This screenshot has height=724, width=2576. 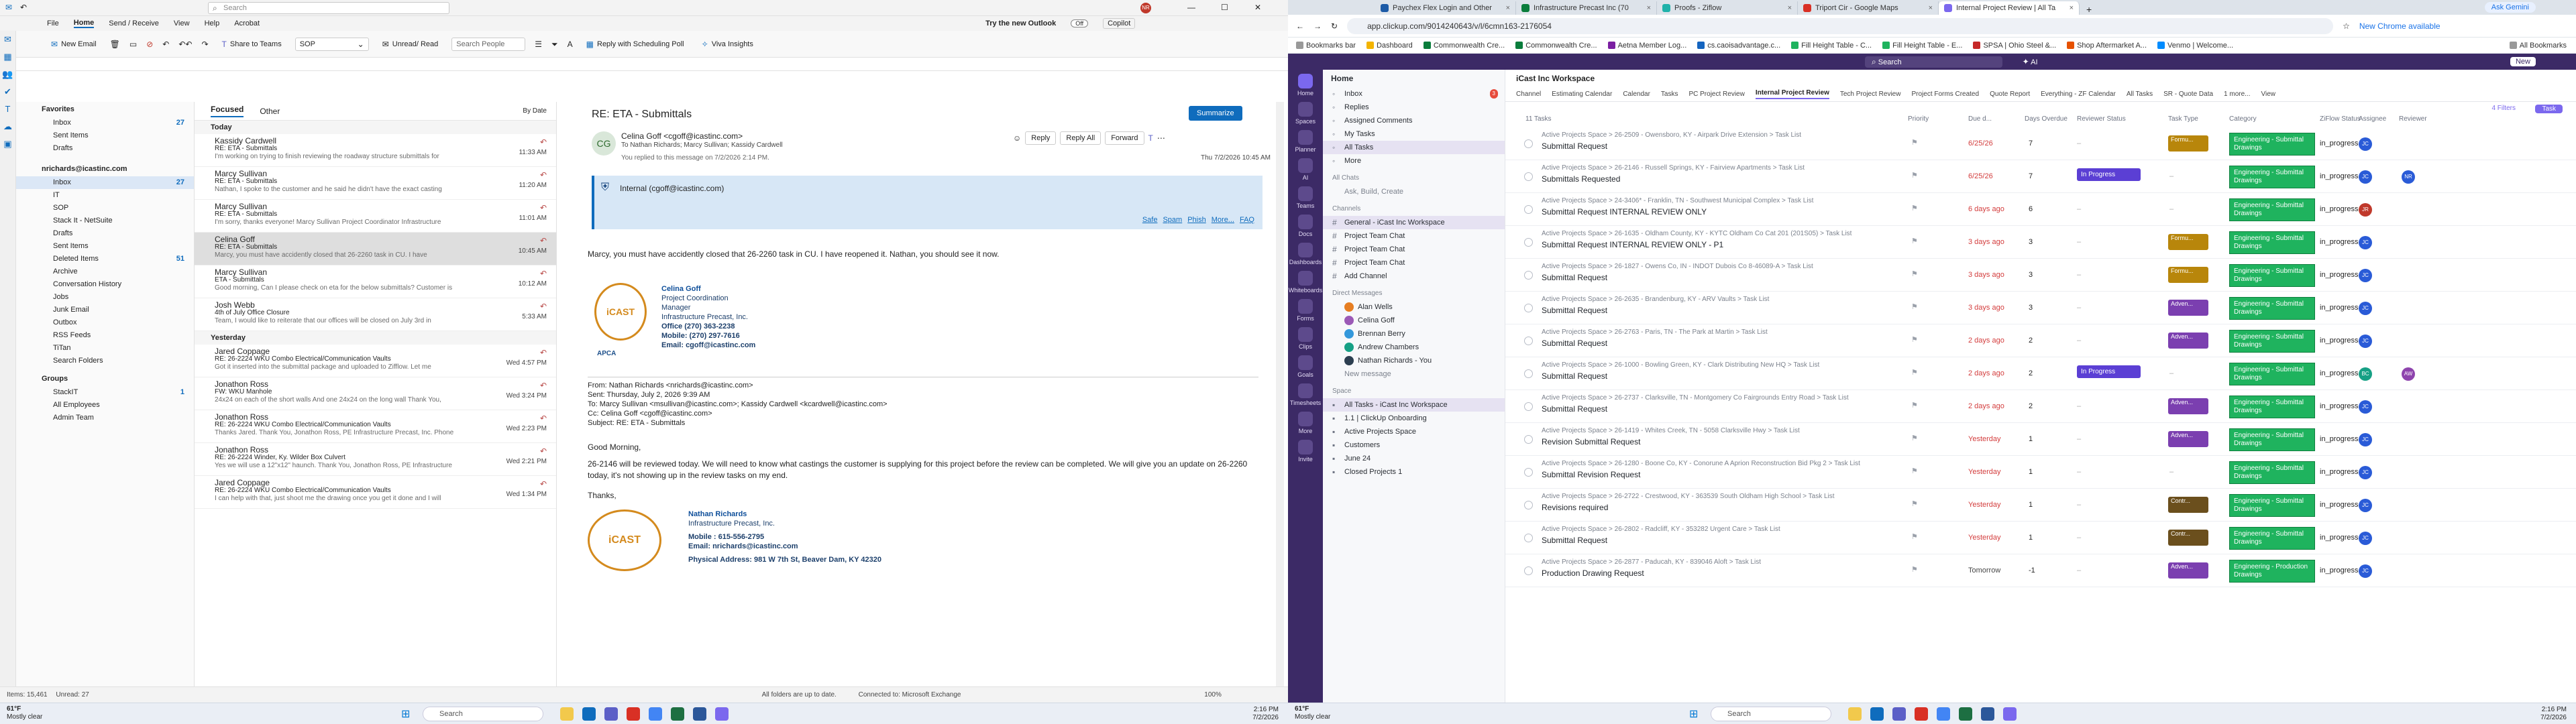 What do you see at coordinates (2413, 119) in the screenshot?
I see `col-reviewer: Reviewer` at bounding box center [2413, 119].